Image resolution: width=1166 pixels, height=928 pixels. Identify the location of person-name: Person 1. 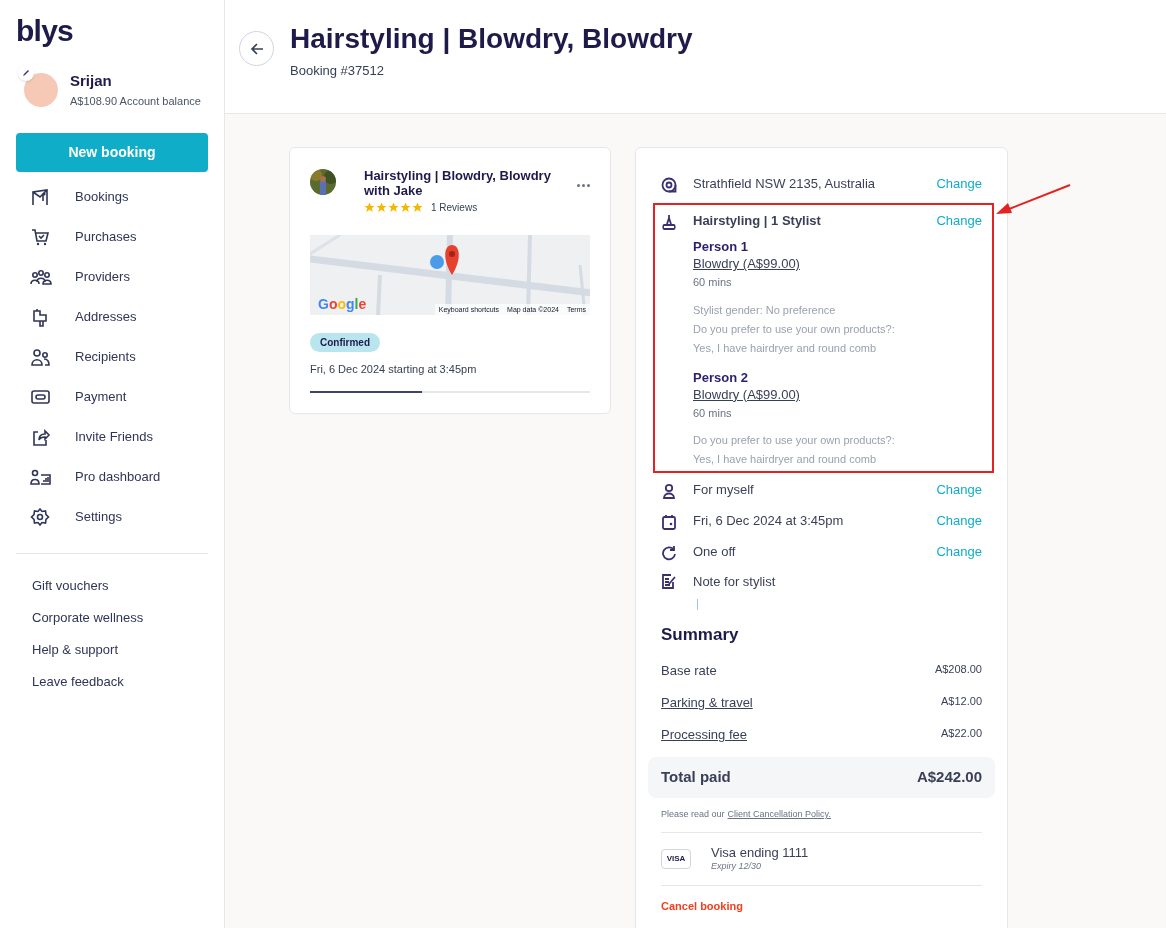
(721, 247).